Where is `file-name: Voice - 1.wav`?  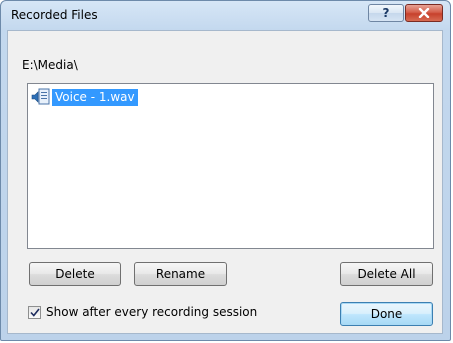
file-name: Voice - 1.wav is located at coordinates (95, 97).